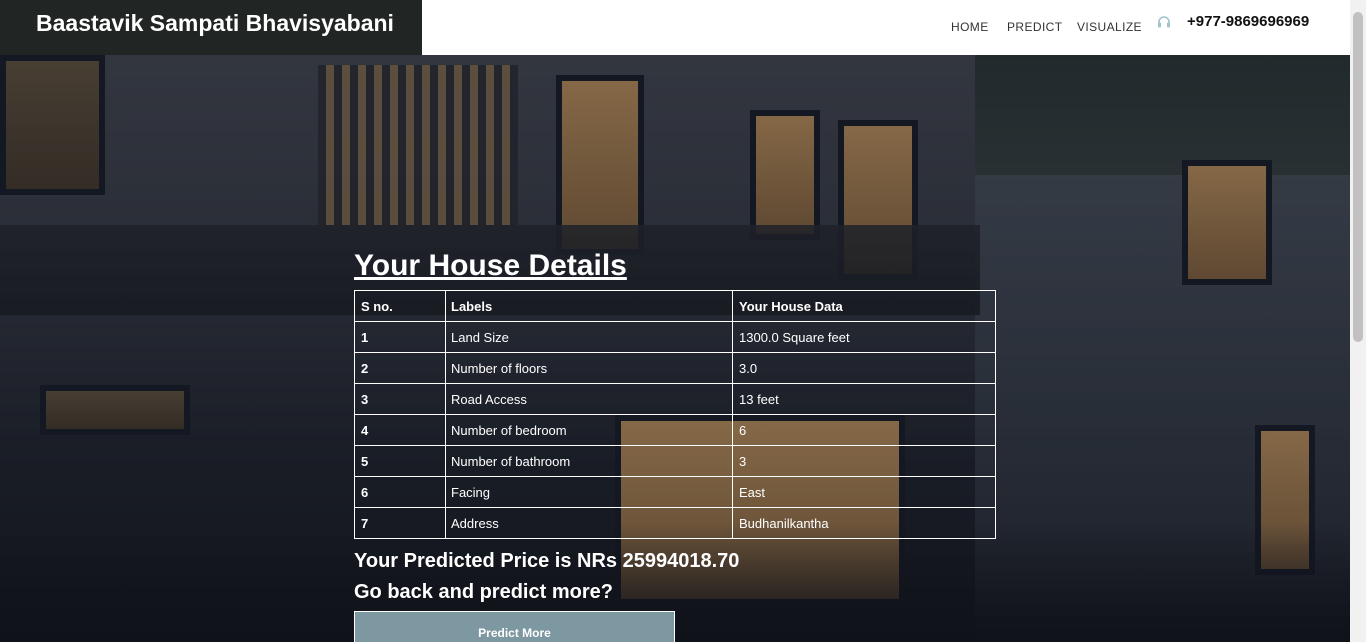  What do you see at coordinates (589, 399) in the screenshot?
I see `row-label: Road Access` at bounding box center [589, 399].